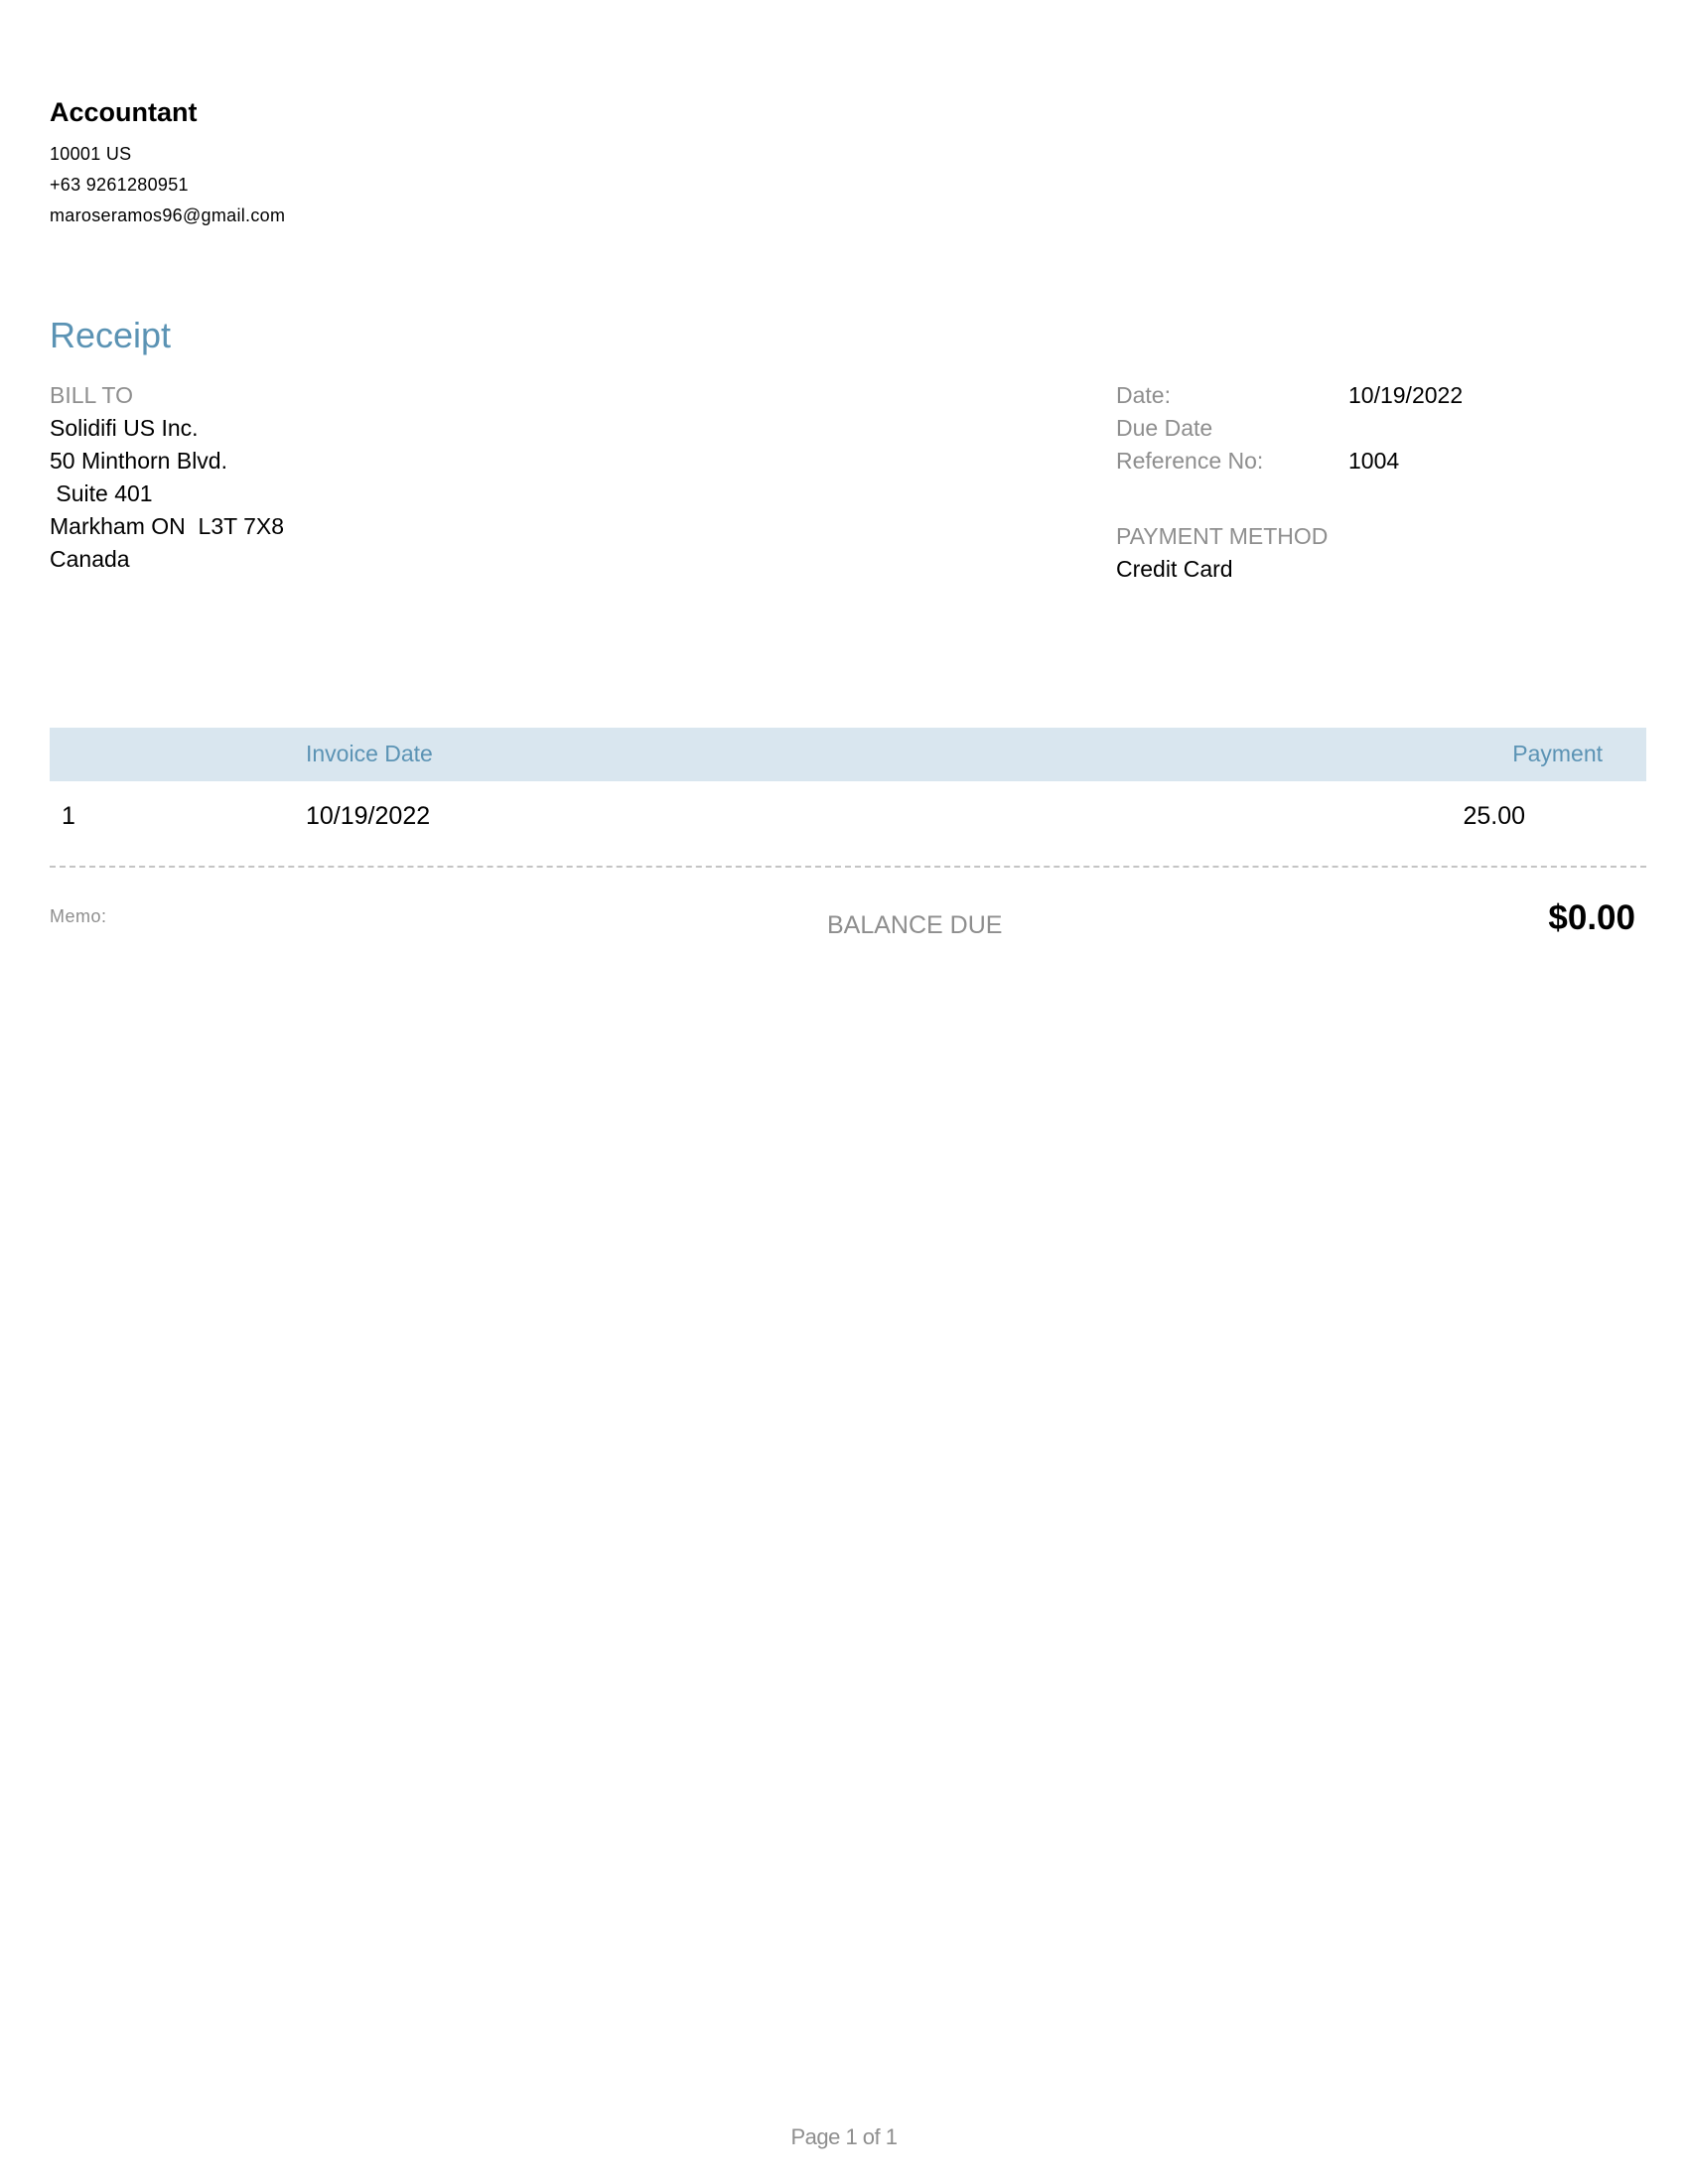 The width and height of the screenshot is (1688, 2184). What do you see at coordinates (848, 754) in the screenshot?
I see `table-header` at bounding box center [848, 754].